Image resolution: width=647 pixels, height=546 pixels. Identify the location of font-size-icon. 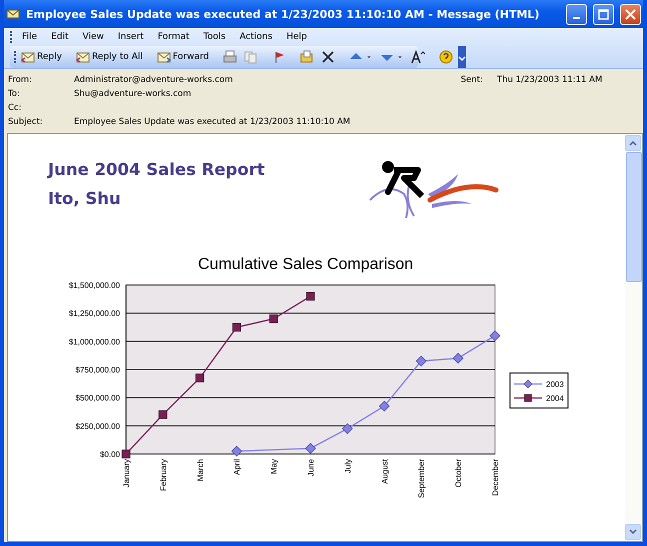
(417, 57).